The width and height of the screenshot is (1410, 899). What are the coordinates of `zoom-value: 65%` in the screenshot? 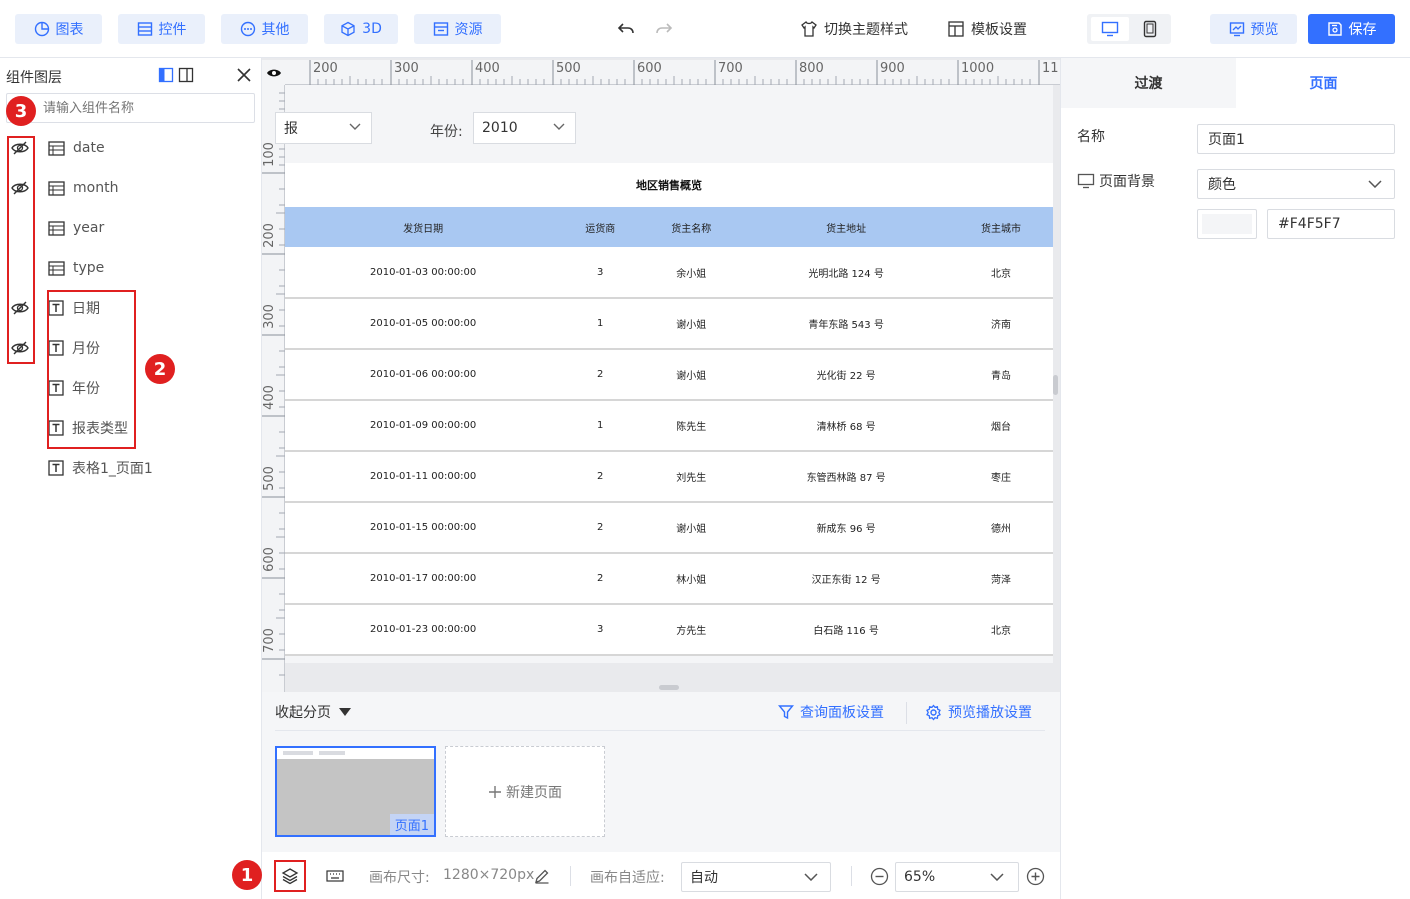 It's located at (920, 877).